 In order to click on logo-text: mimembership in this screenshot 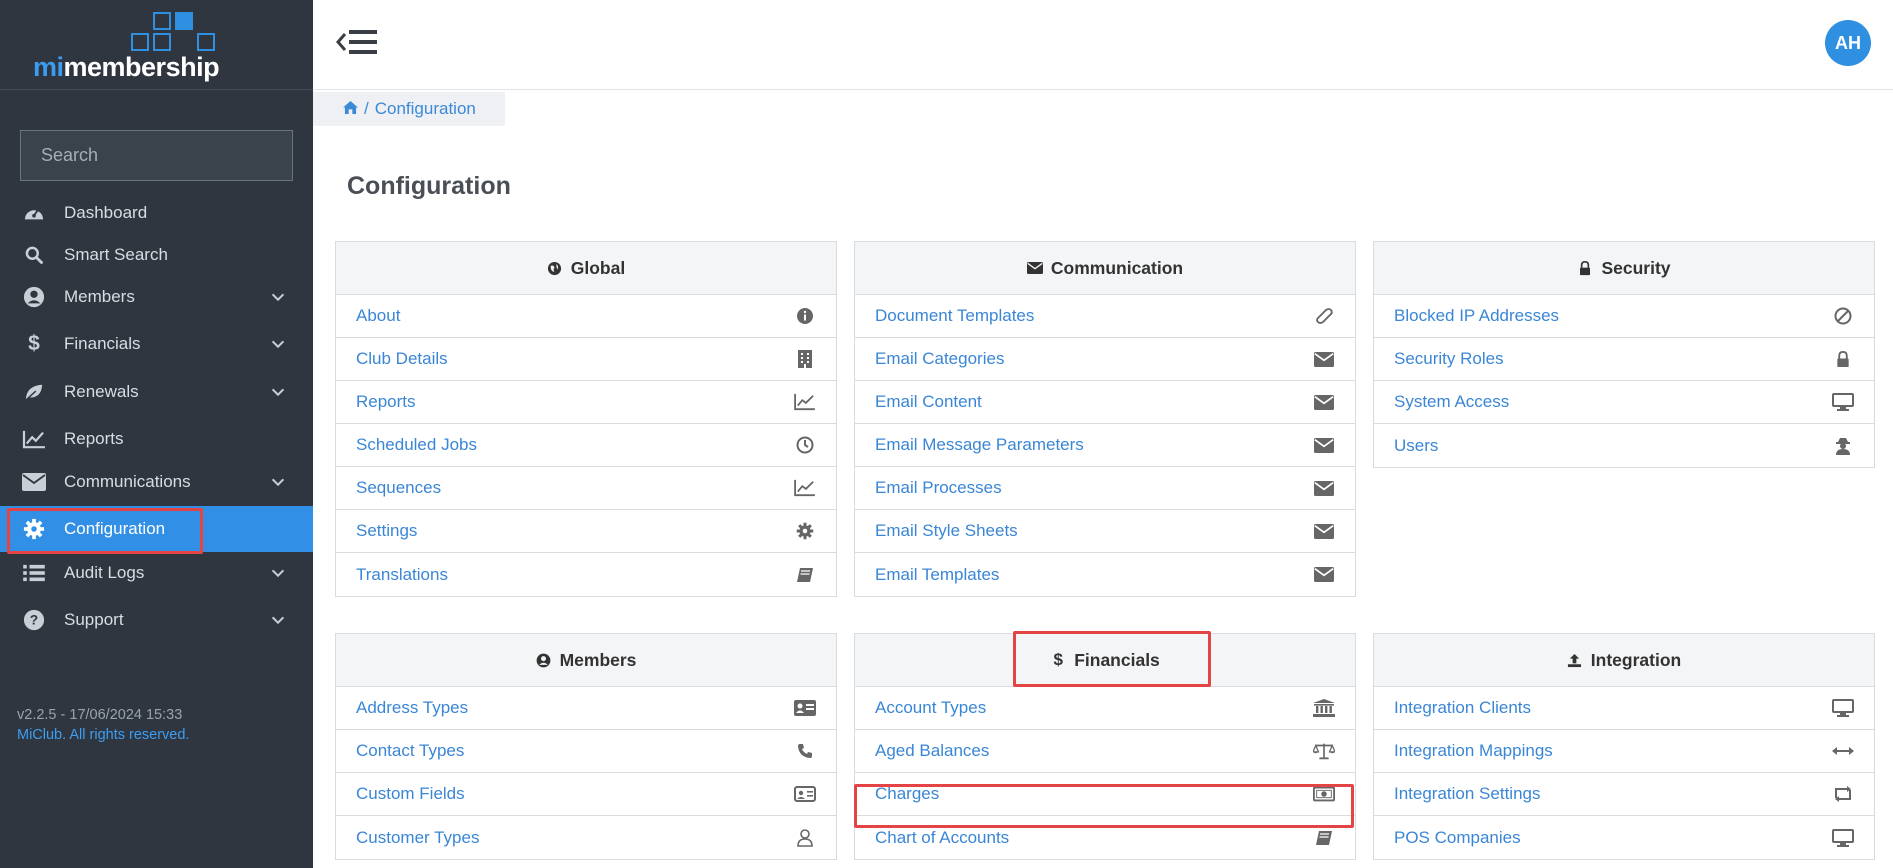, I will do `click(126, 67)`.